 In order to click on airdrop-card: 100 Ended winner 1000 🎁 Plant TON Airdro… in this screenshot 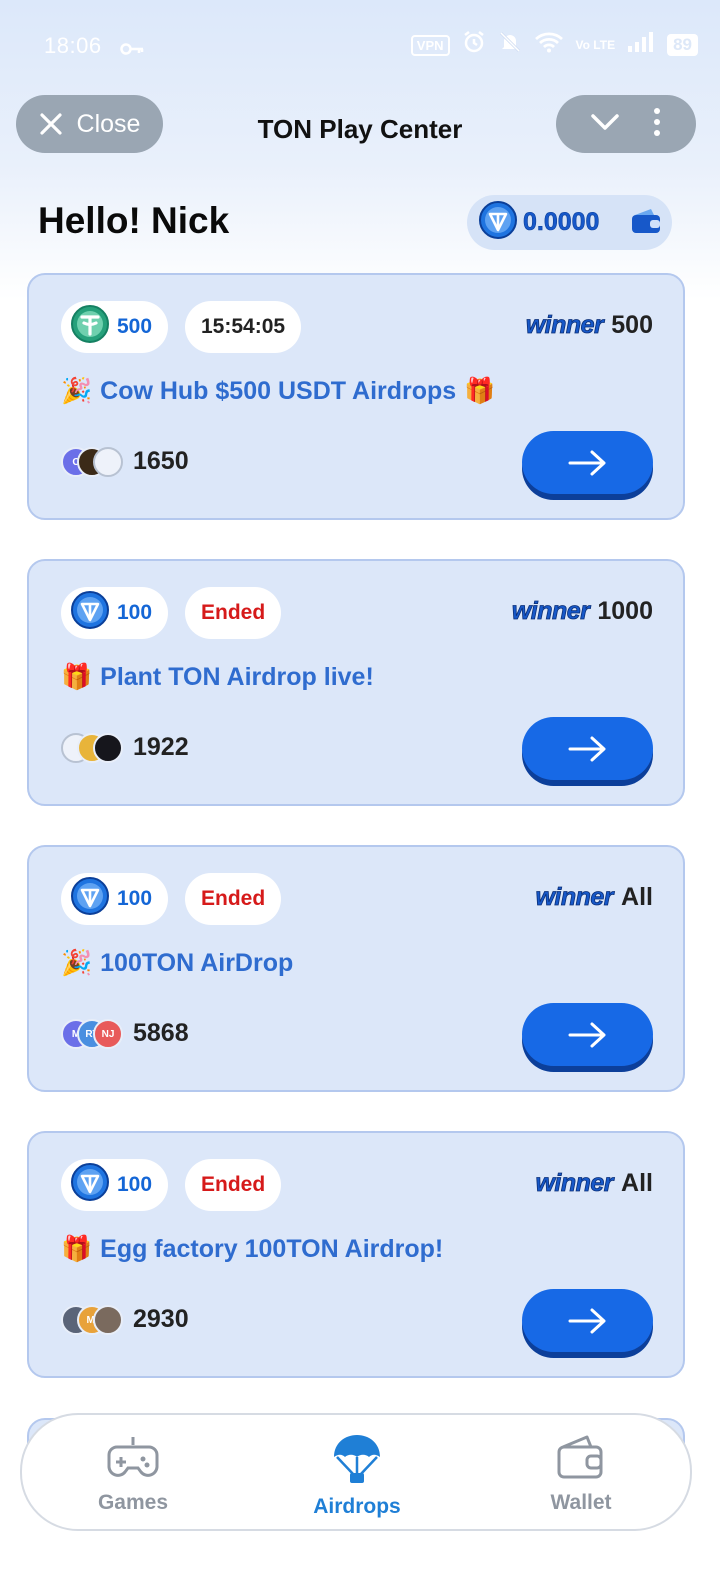, I will do `click(356, 682)`.